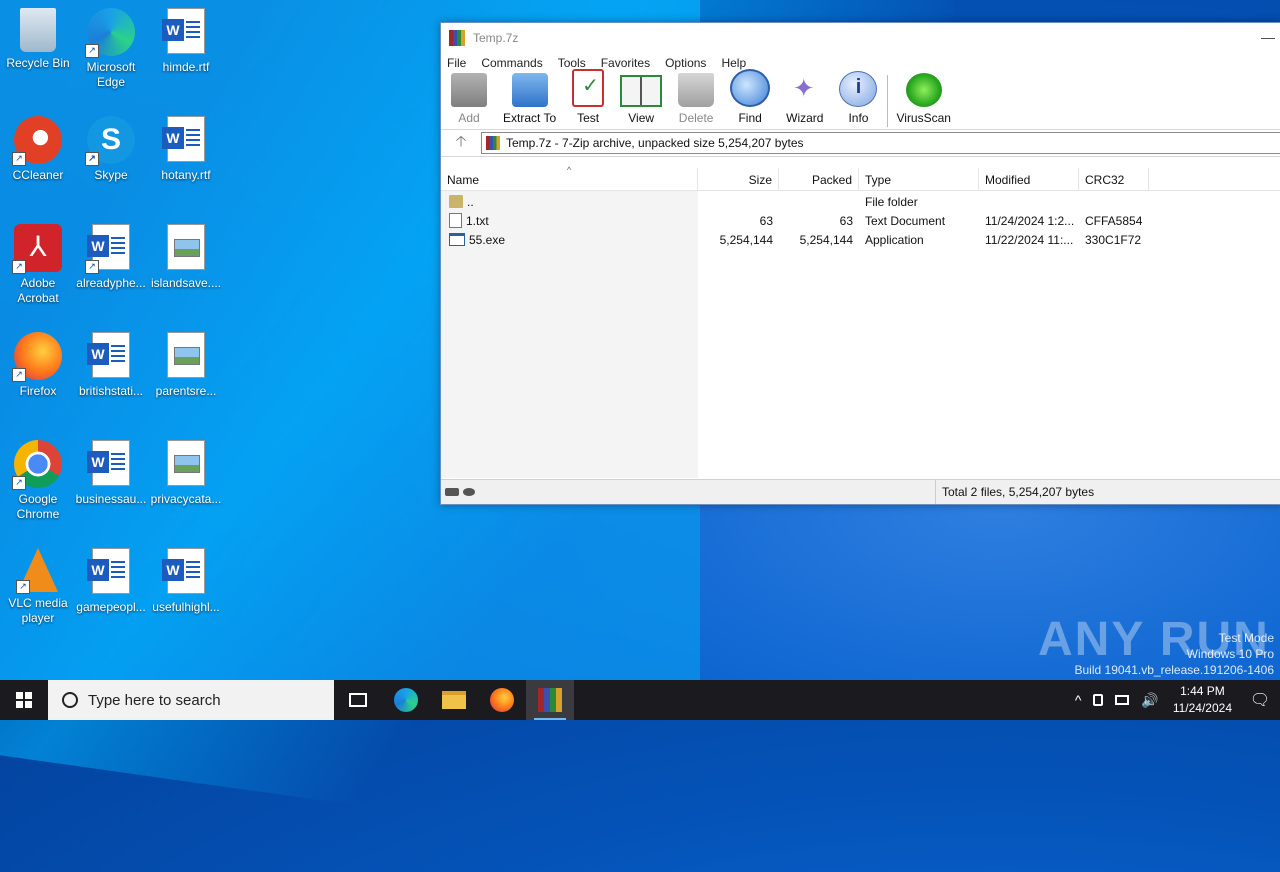 This screenshot has height=872, width=1280. What do you see at coordinates (530, 118) in the screenshot?
I see `extract-to-label: Extract To` at bounding box center [530, 118].